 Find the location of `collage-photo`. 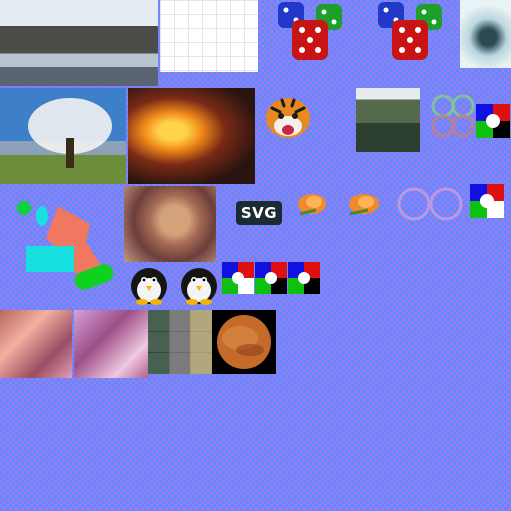

collage-photo is located at coordinates (180, 342).